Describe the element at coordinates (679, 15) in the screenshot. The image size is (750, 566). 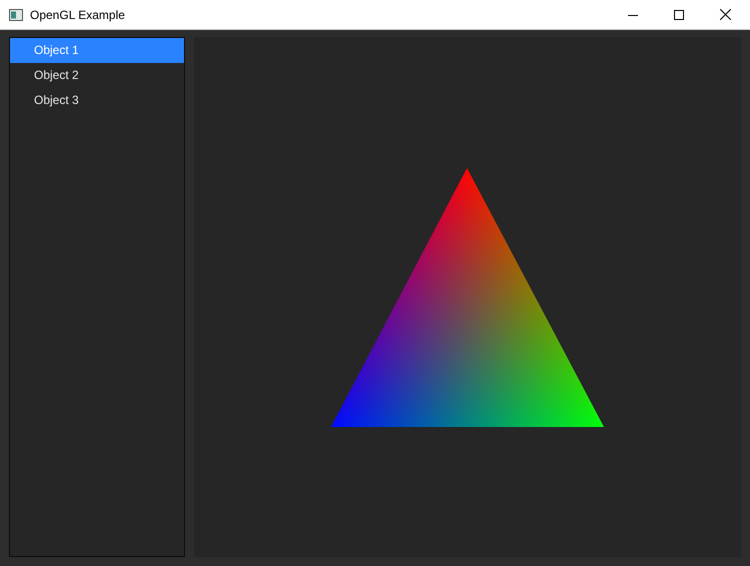
I see `maximize-icon` at that location.